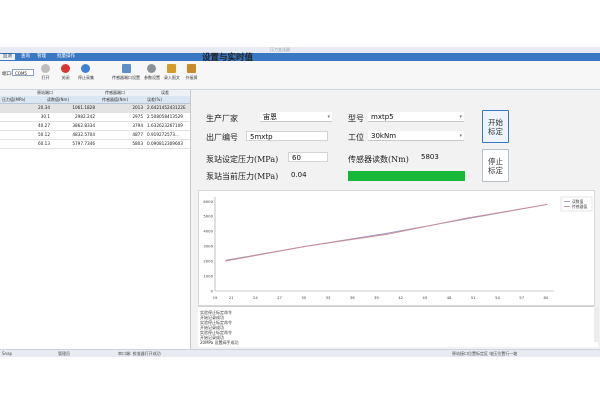 The width and height of the screenshot is (600, 400). I want to click on y-tick-label: 4000, so click(208, 231).